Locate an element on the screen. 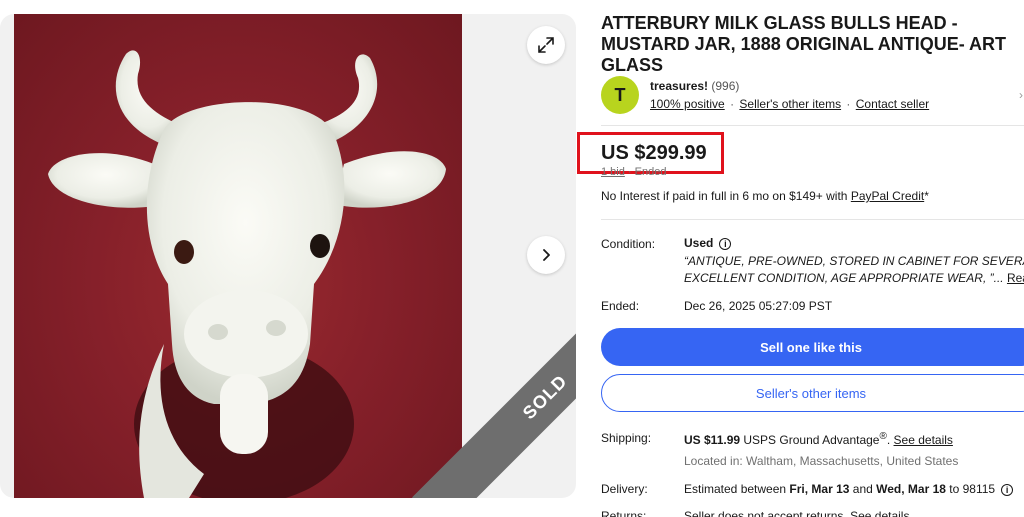  returns-label: Returns: is located at coordinates (624, 513).